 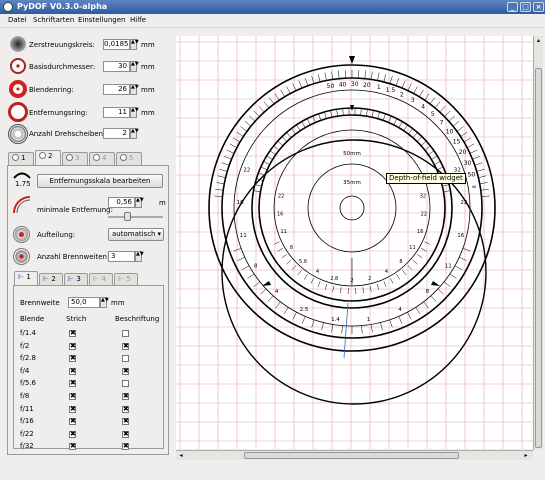 I want to click on vertical-scrollbar: ▴, so click(x=538, y=243).